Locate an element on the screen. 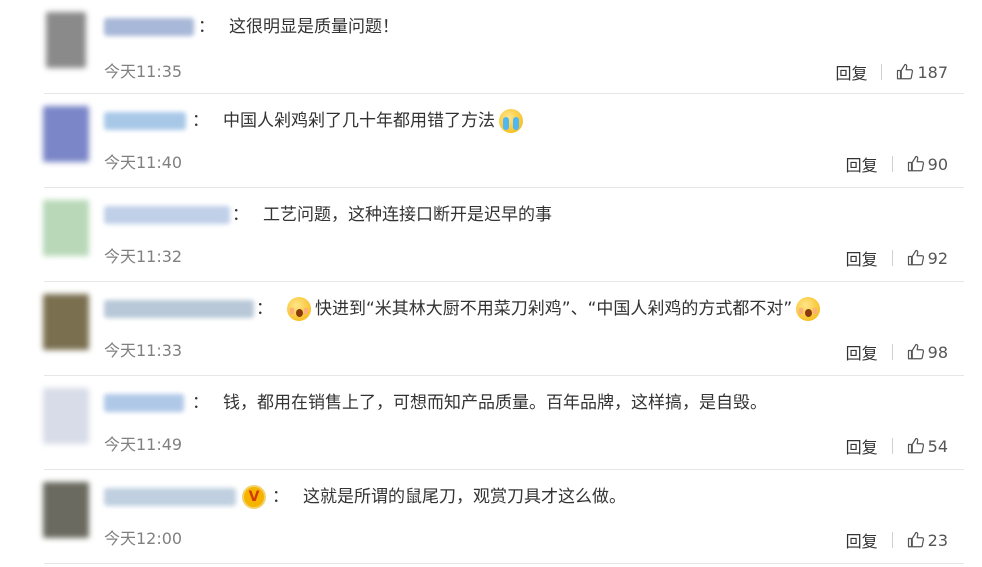 The height and width of the screenshot is (567, 982). crying-face-emoji is located at coordinates (511, 121).